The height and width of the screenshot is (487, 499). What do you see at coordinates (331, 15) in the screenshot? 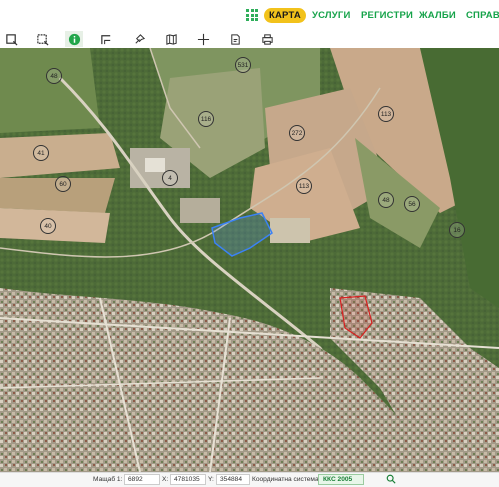
I see `nav-item-services: УСЛУГИ` at bounding box center [331, 15].